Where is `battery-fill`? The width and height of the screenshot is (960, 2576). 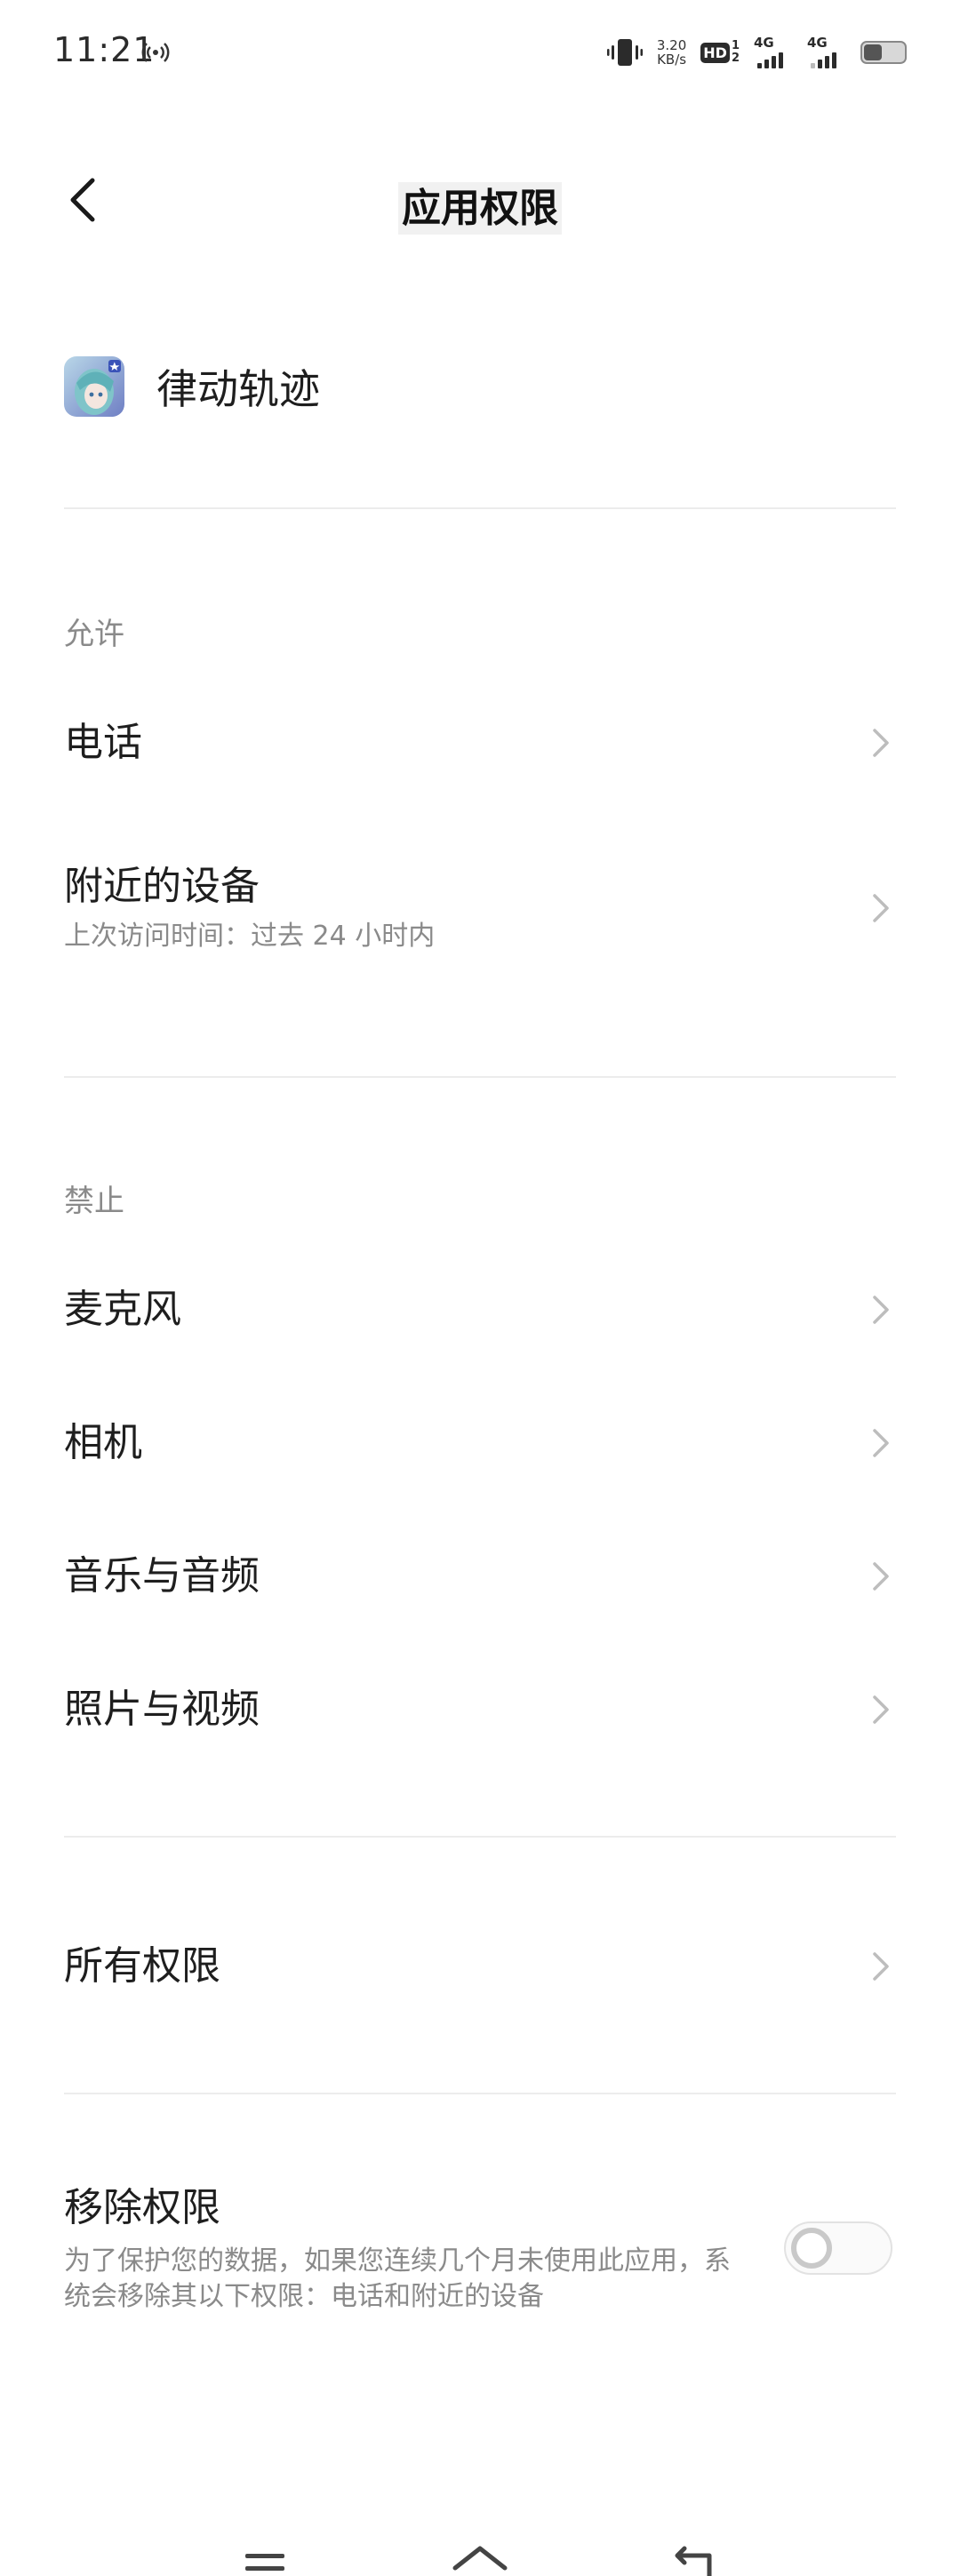
battery-fill is located at coordinates (873, 52).